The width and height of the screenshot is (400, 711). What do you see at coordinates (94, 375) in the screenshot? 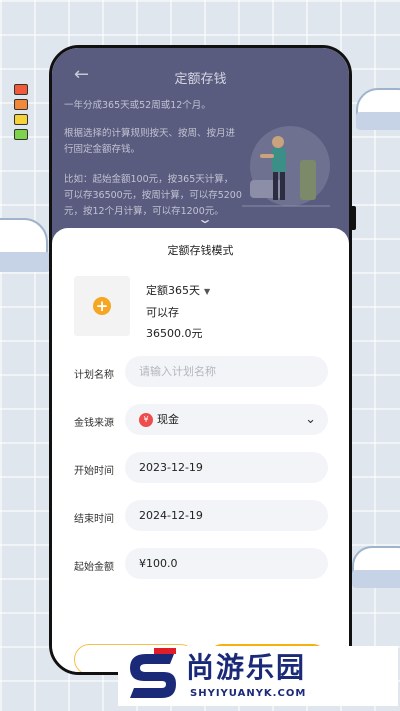
I see `plan-name-label: 计划名称` at bounding box center [94, 375].